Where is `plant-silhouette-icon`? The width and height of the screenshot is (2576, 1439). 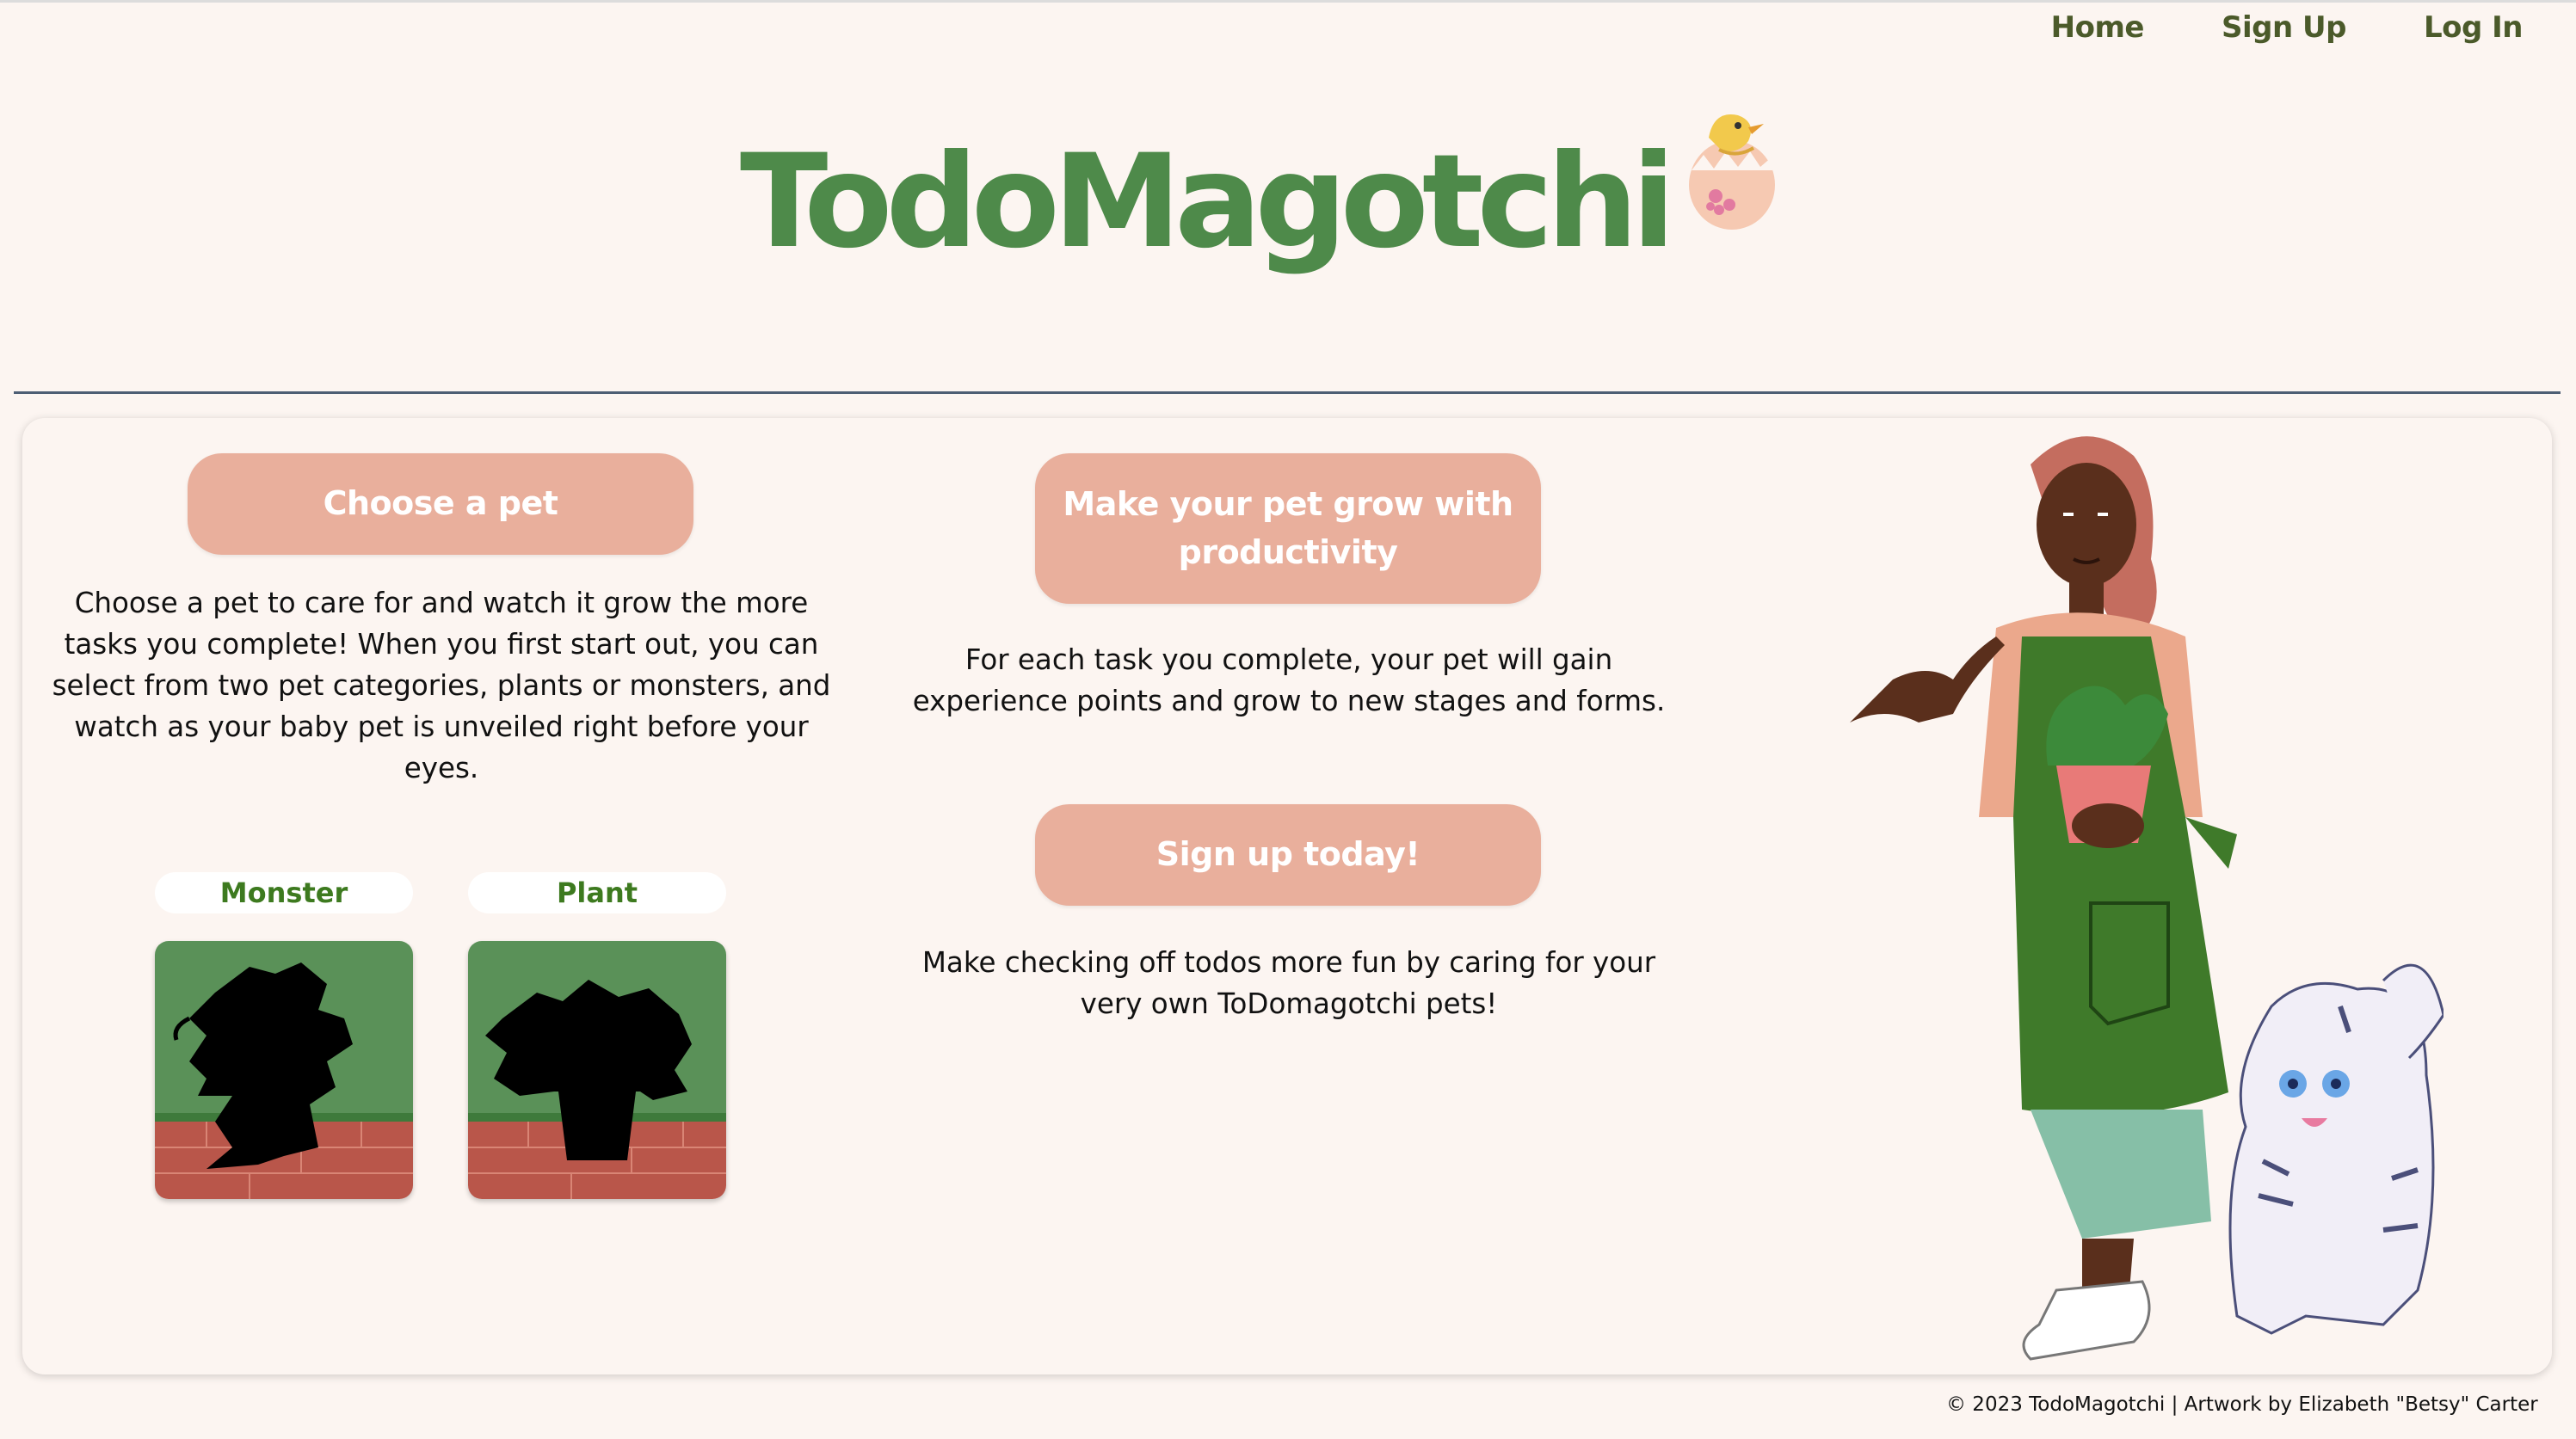
plant-silhouette-icon is located at coordinates (597, 1070).